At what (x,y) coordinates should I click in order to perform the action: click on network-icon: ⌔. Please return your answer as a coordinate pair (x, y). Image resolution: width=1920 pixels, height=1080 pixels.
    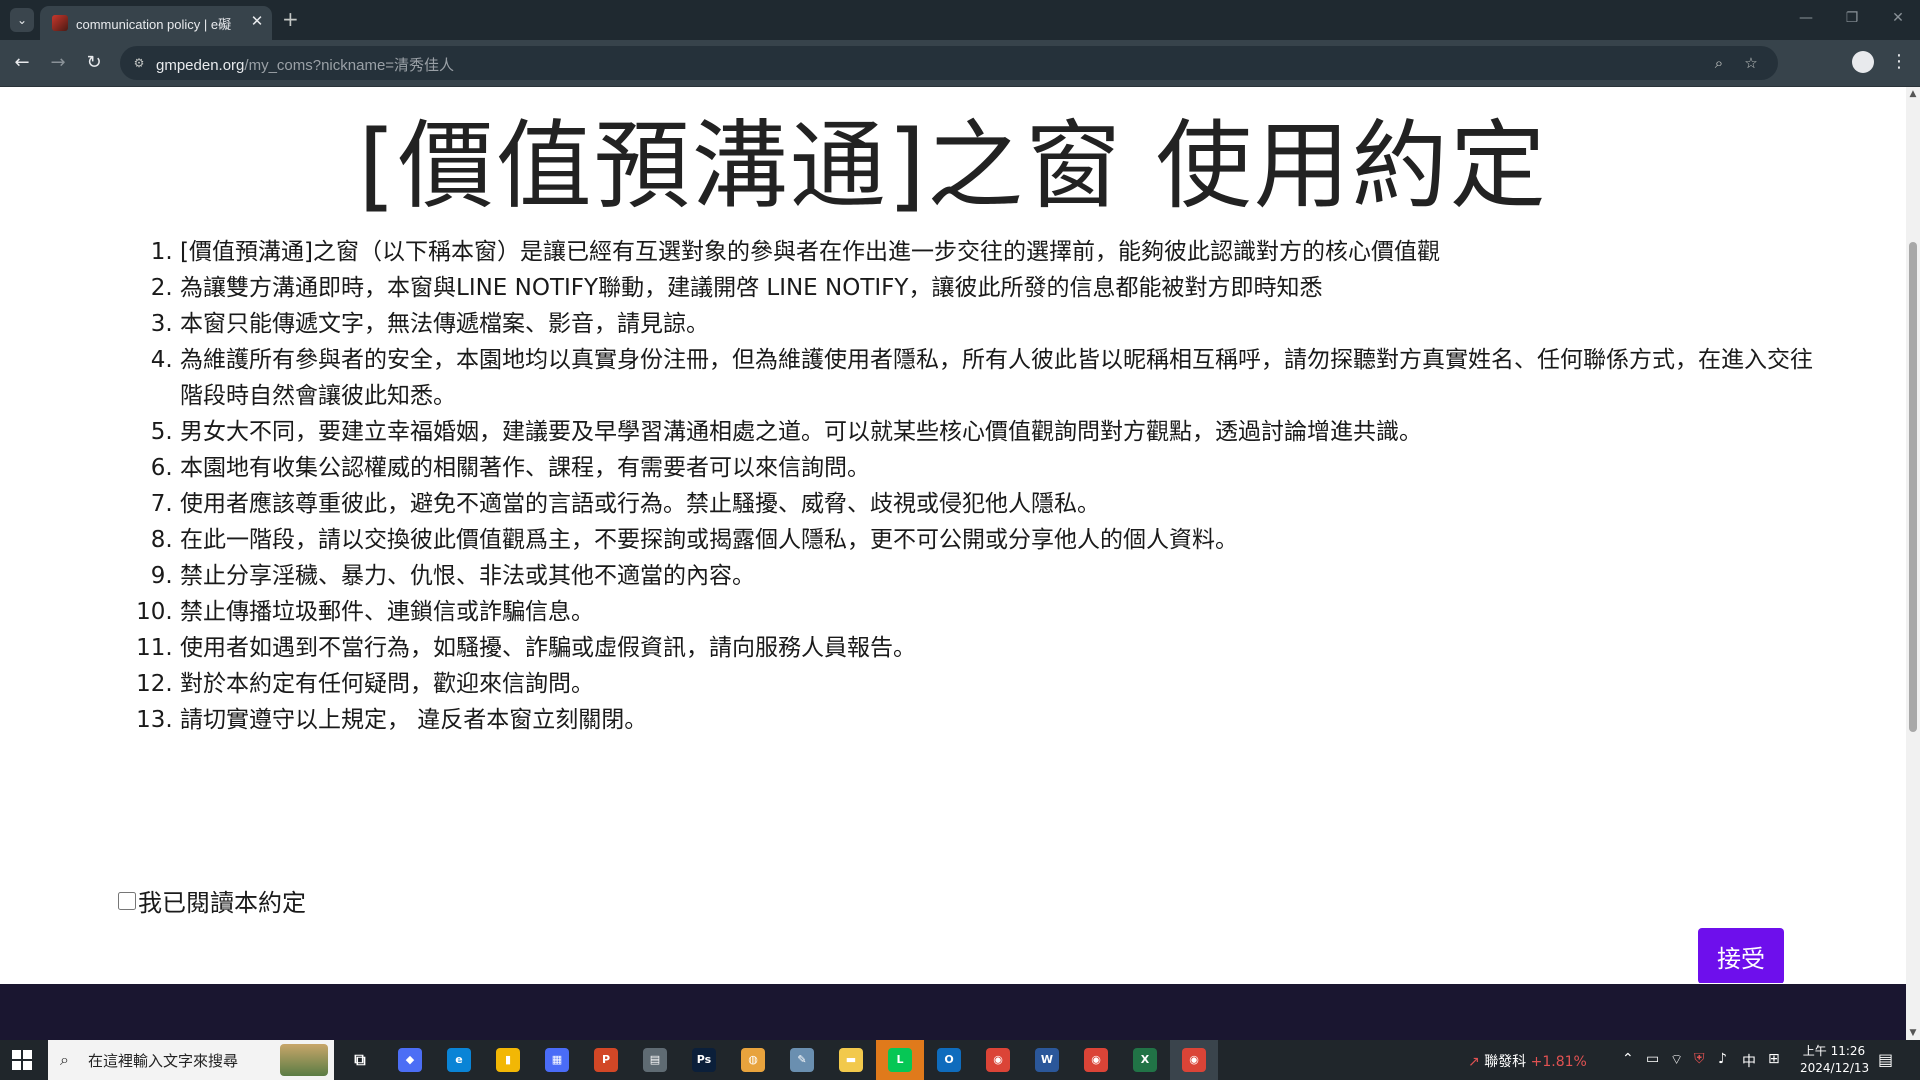
    Looking at the image, I should click on (1676, 1060).